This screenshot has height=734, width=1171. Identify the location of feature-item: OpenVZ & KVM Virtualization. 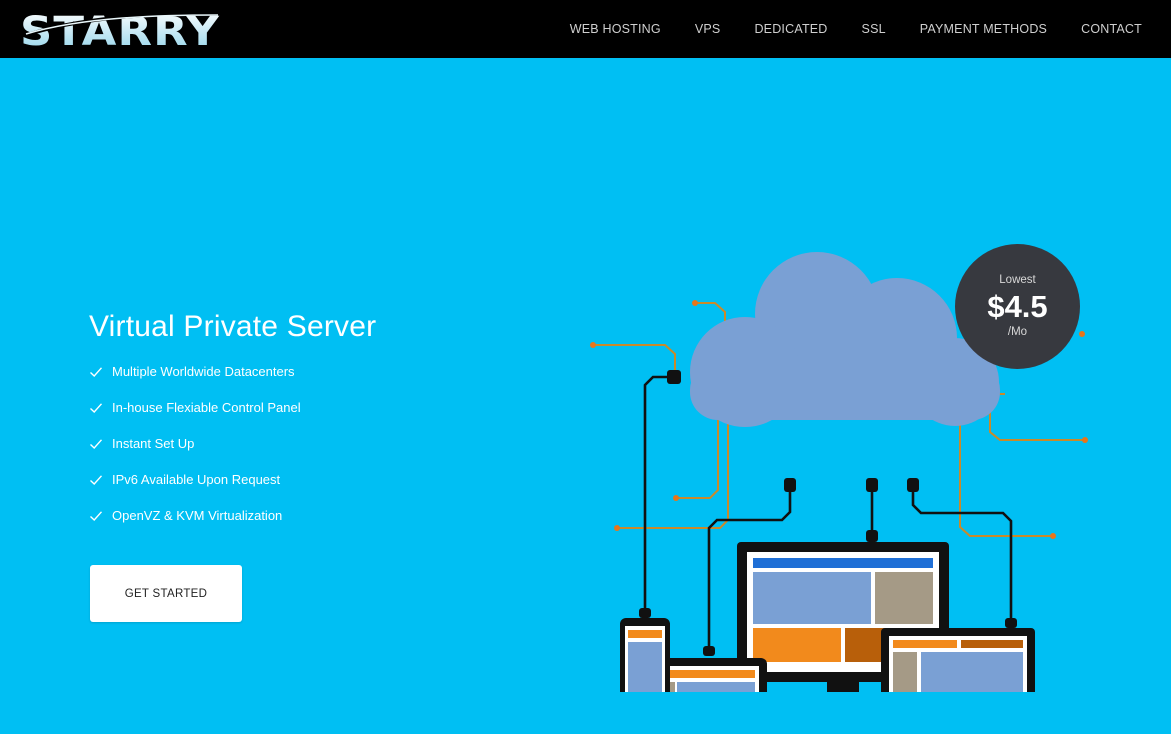
(195, 526).